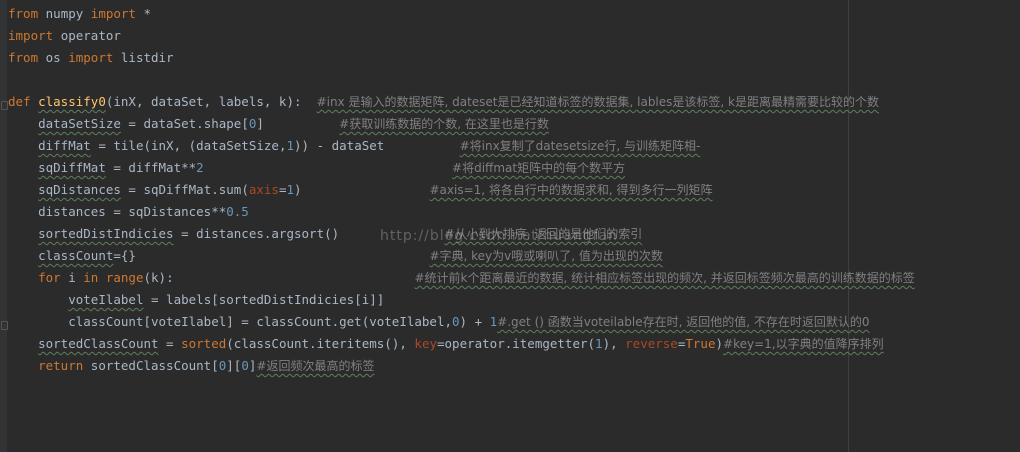  I want to click on code-comment: #key=1,以字典的值降序排列, so click(803, 344).